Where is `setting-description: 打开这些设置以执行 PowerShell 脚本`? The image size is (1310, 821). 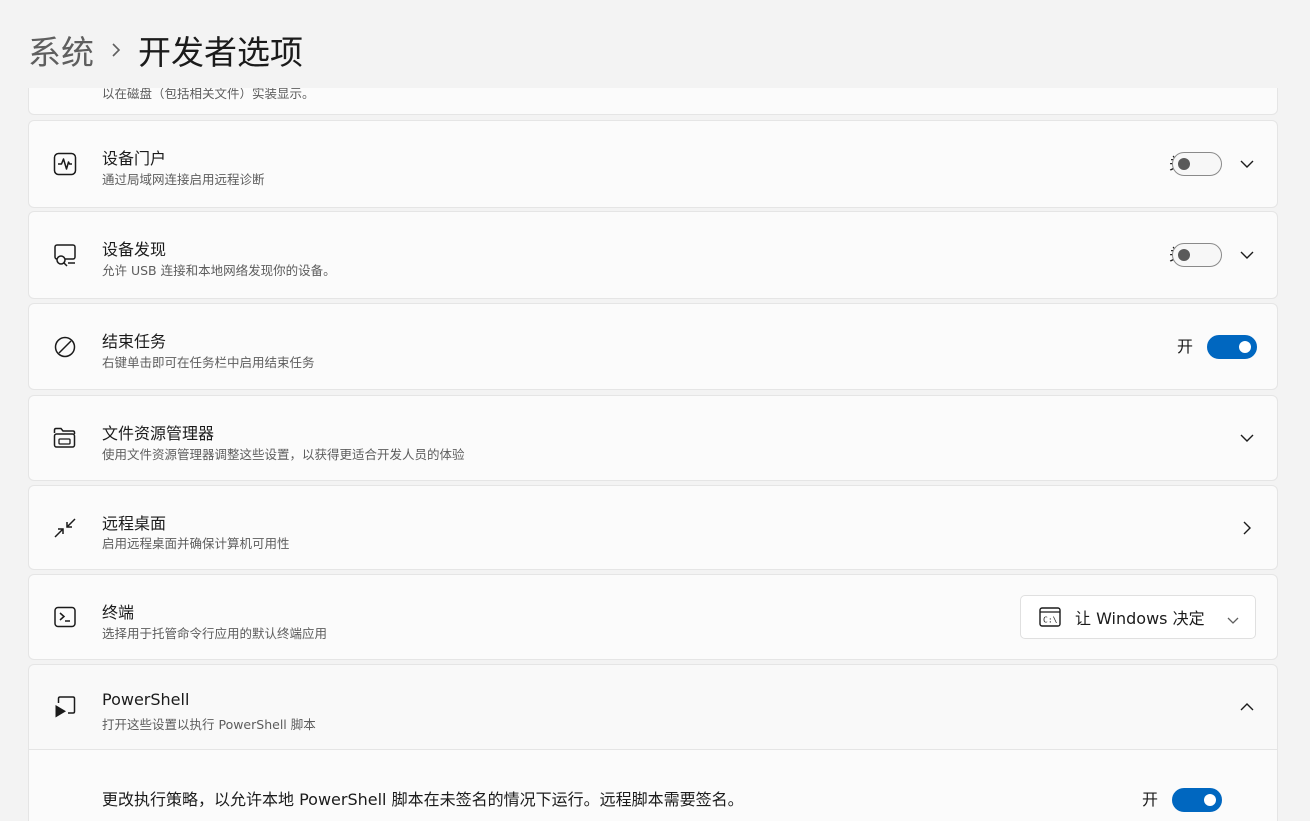
setting-description: 打开这些设置以执行 PowerShell 脚本 is located at coordinates (209, 724).